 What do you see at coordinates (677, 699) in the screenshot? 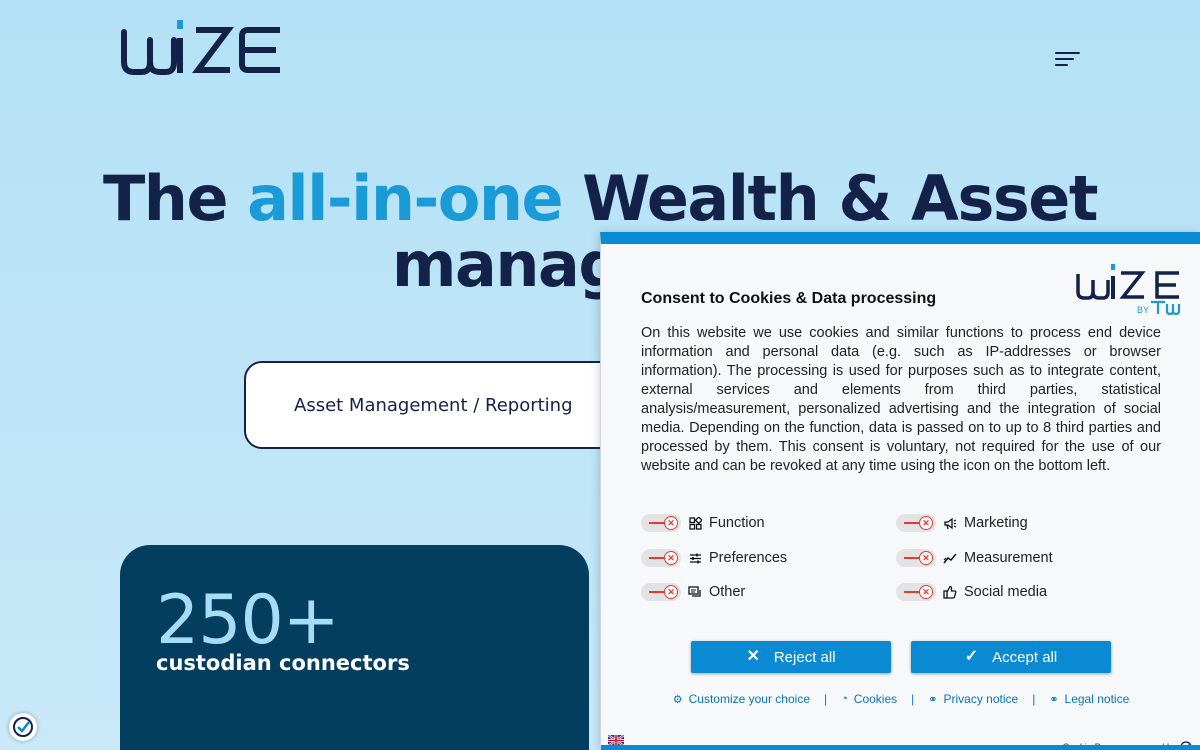
I see `gear-icon: ⚙` at bounding box center [677, 699].